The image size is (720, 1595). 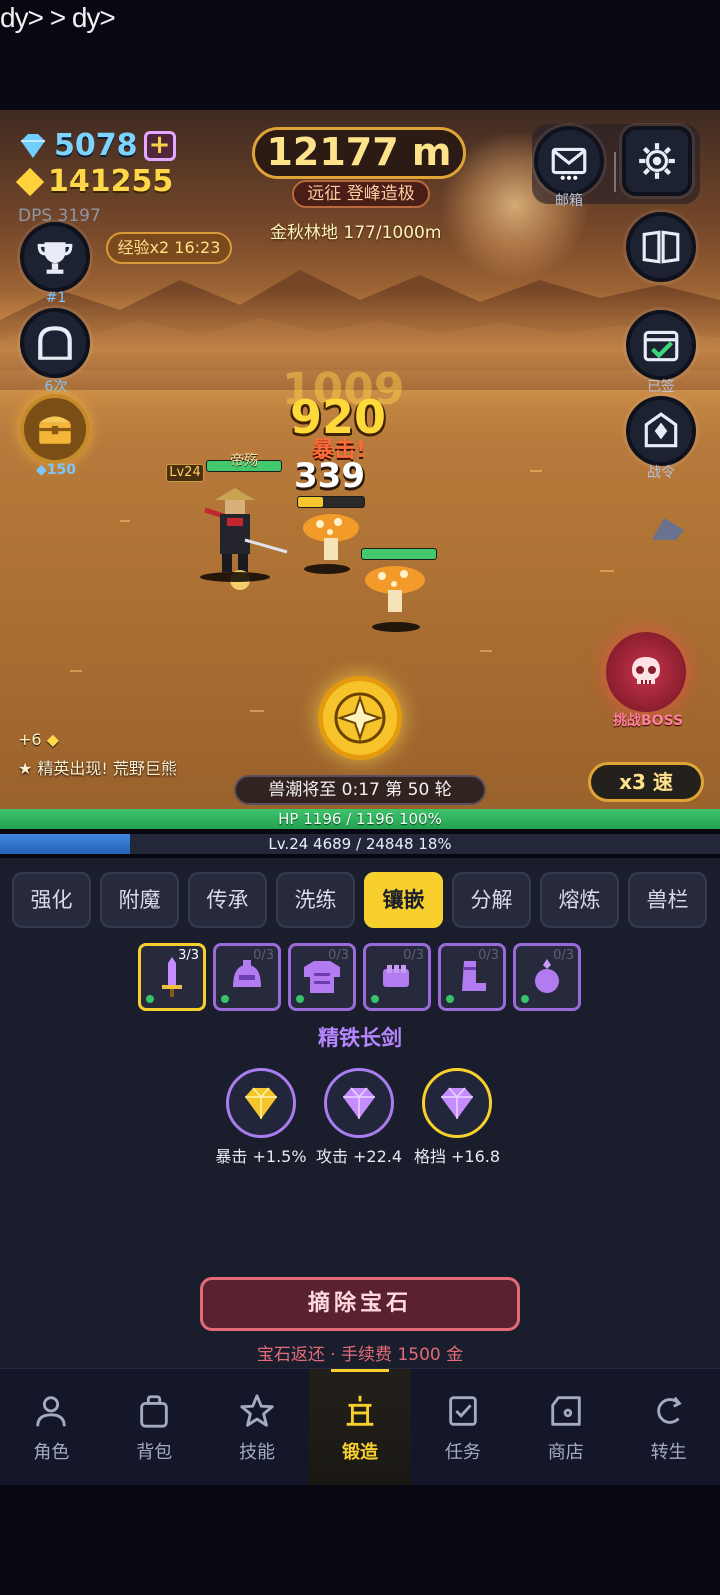 I want to click on boots-icon, so click(x=474, y=976).